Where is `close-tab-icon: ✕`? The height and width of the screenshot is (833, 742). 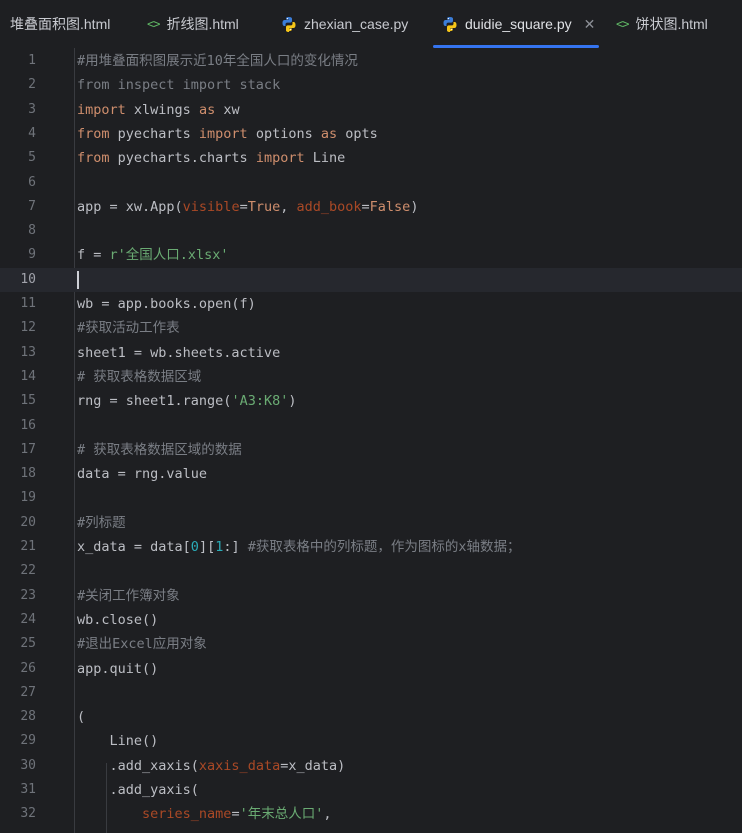 close-tab-icon: ✕ is located at coordinates (590, 24).